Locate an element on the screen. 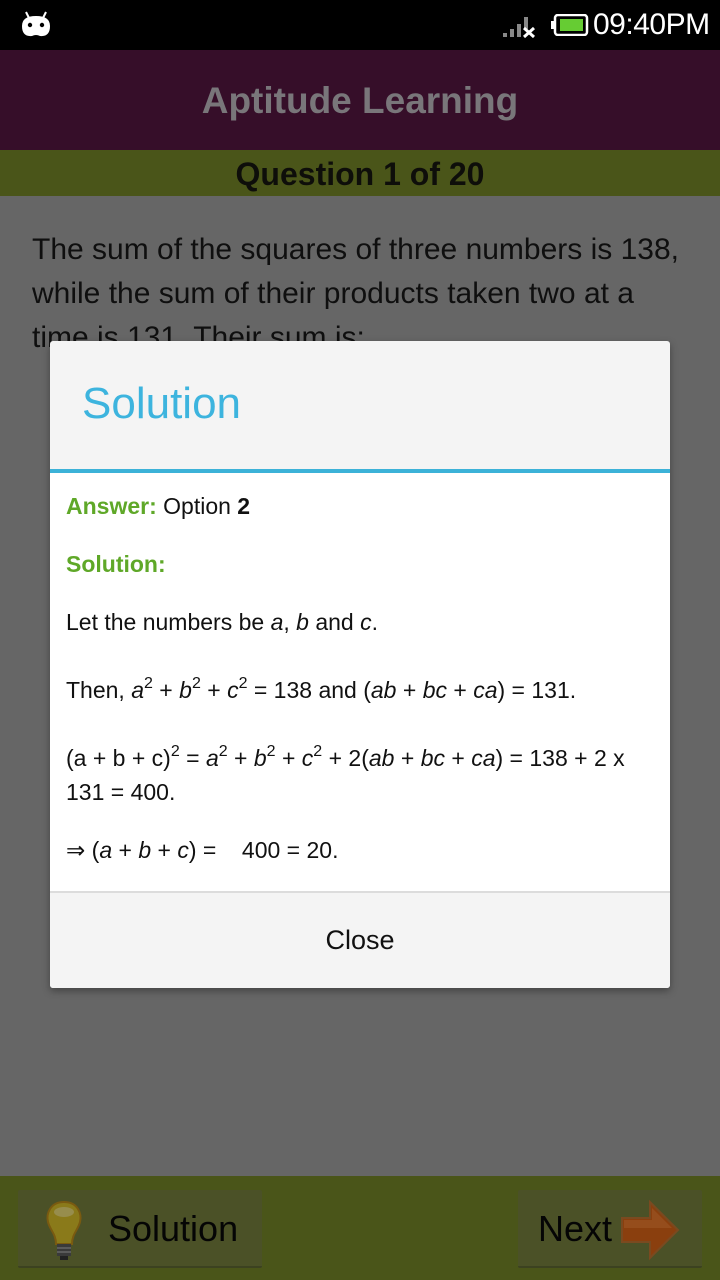  android-debug-icon is located at coordinates (36, 24).